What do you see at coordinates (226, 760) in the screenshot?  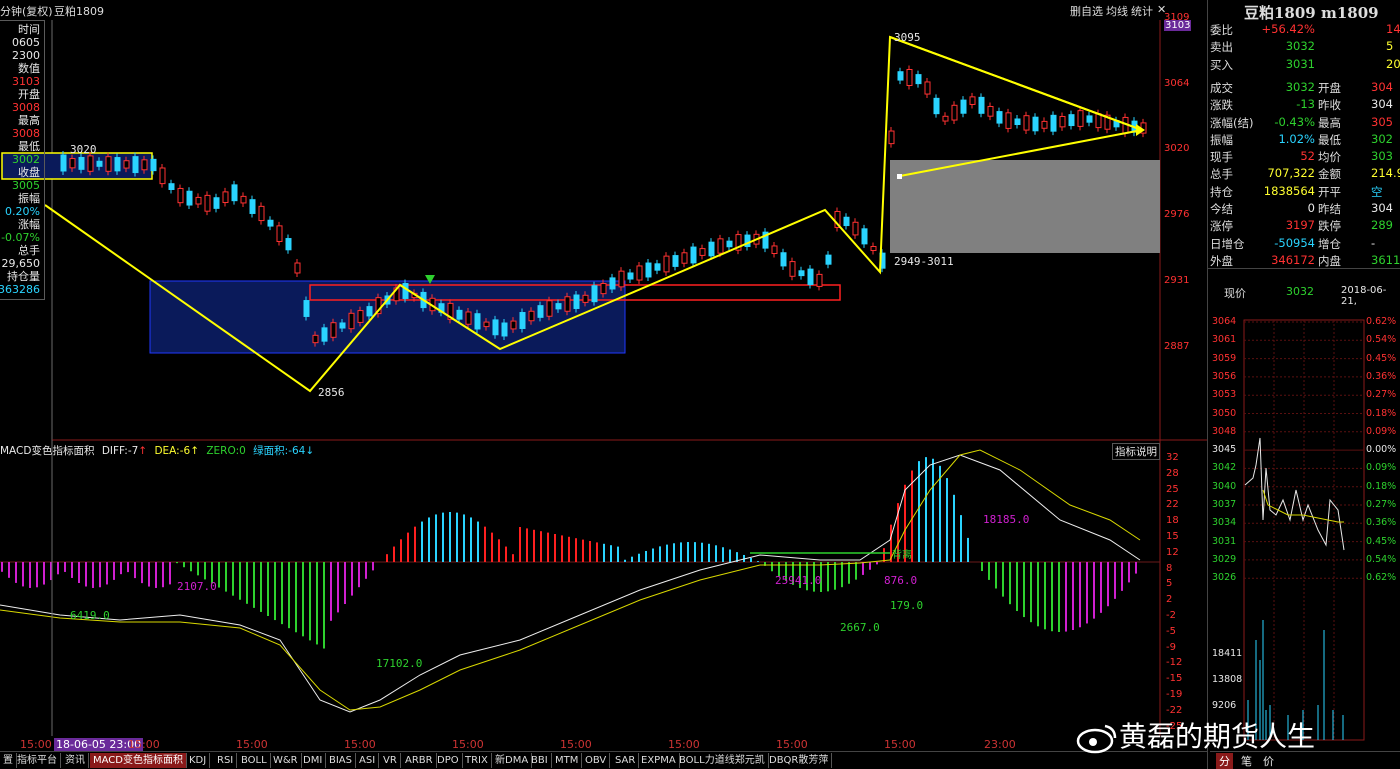 I see `tab-indicator: RSI` at bounding box center [226, 760].